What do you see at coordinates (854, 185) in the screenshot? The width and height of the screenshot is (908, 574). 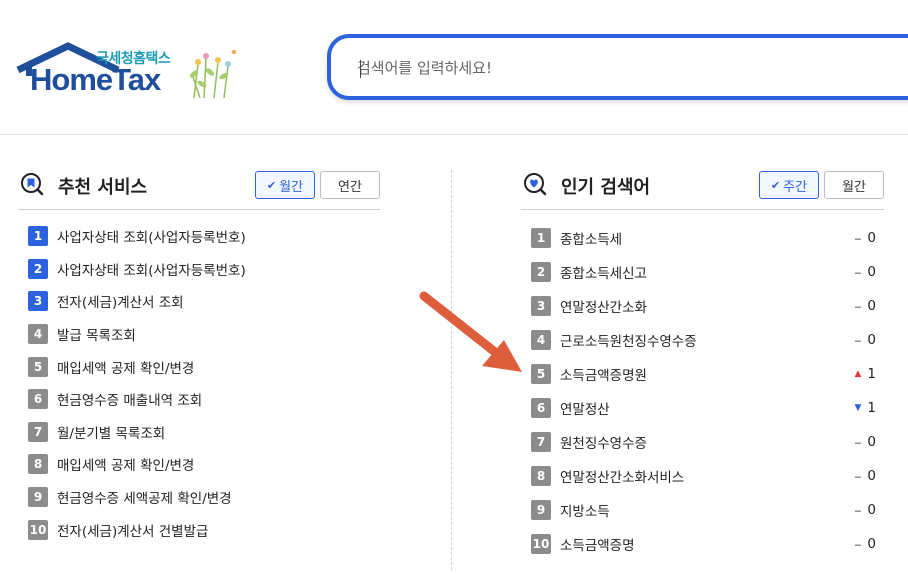 I see `tab-monthly: 월간` at bounding box center [854, 185].